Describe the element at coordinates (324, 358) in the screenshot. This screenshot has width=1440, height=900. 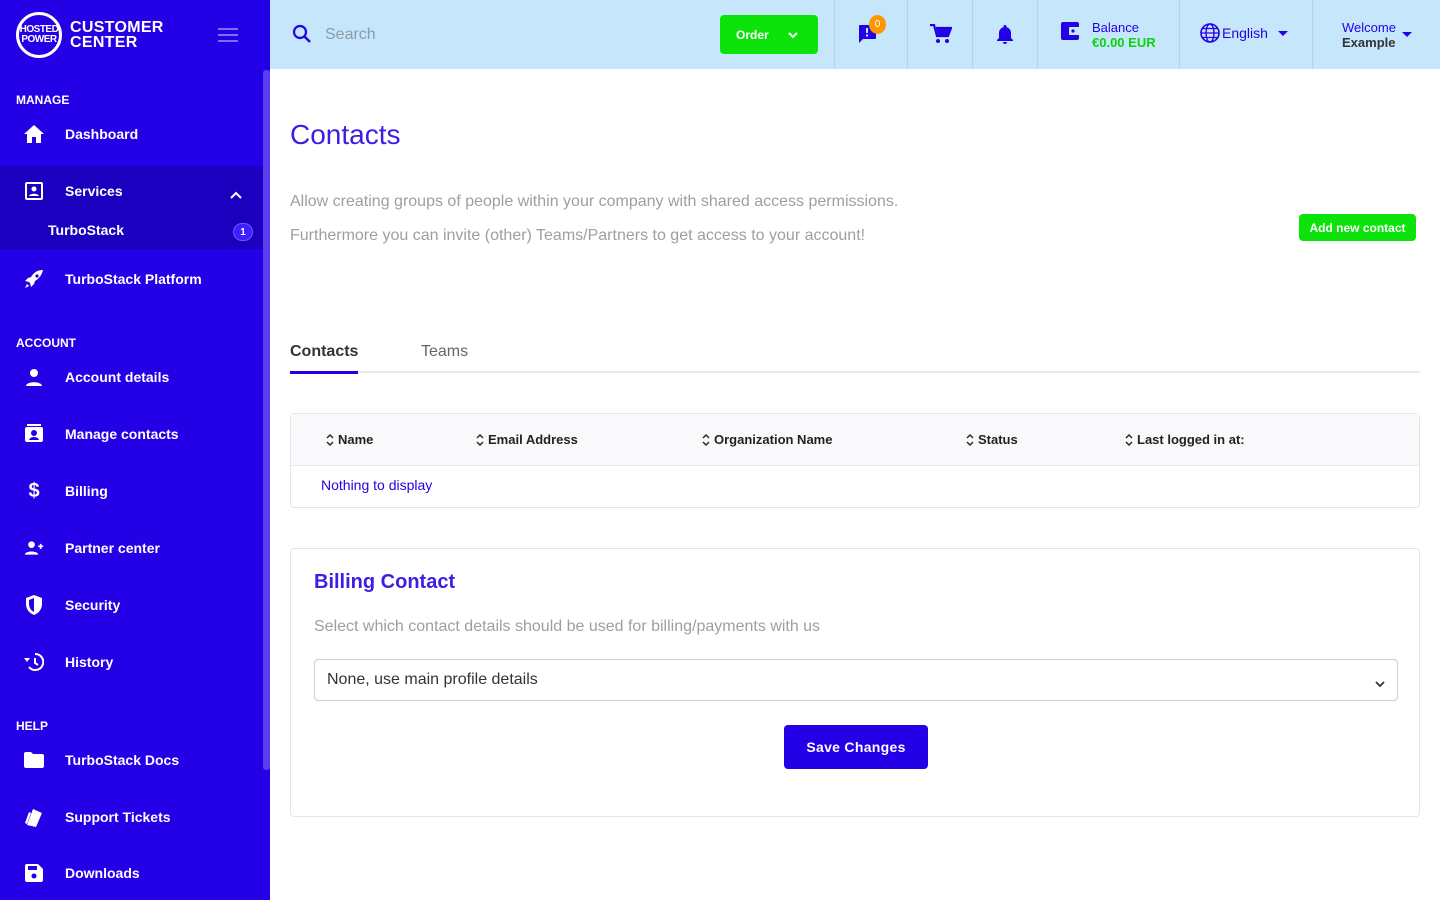
I see `tab-contacts: Contacts` at that location.